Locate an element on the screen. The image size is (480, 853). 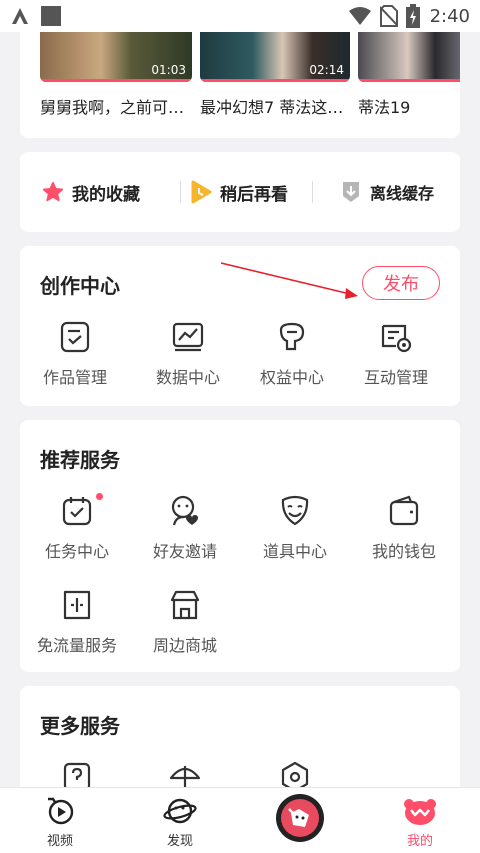
tab-discover: 发现 is located at coordinates (180, 822).